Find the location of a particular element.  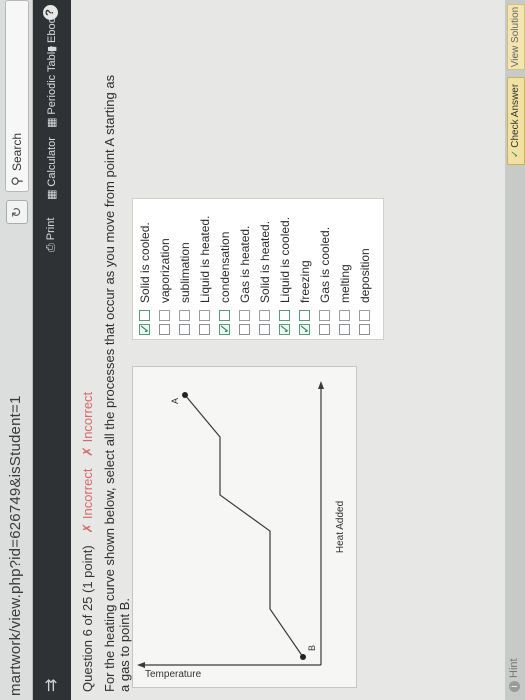

table-icon: ▦ is located at coordinates (52, 122).